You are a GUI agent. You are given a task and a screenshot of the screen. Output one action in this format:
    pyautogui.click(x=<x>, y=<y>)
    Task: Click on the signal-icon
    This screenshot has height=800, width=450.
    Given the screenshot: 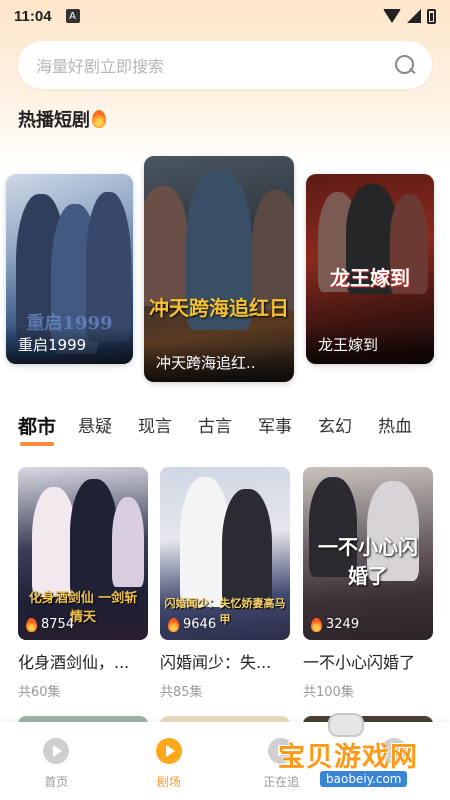 What is the action you would take?
    pyautogui.click(x=414, y=16)
    